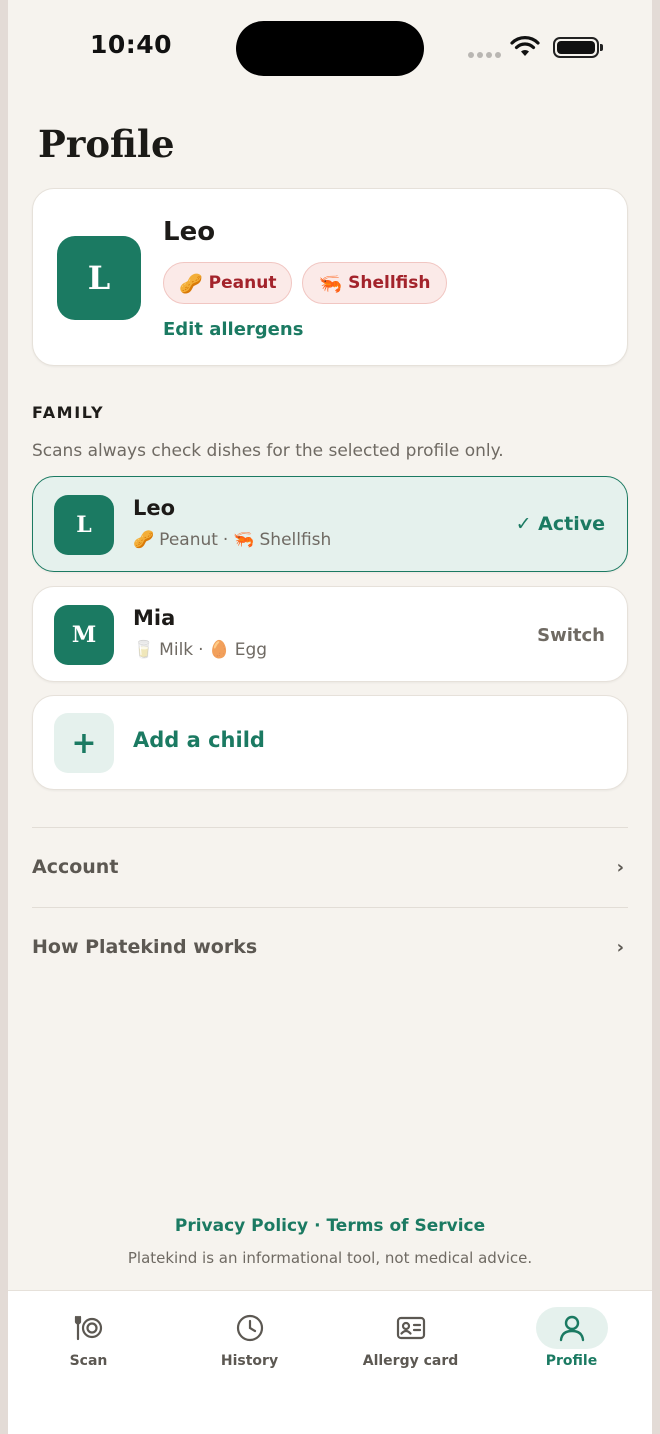 This screenshot has width=660, height=1434. Describe the element at coordinates (242, 283) in the screenshot. I see `allergen-chip-label: Peanut` at that location.